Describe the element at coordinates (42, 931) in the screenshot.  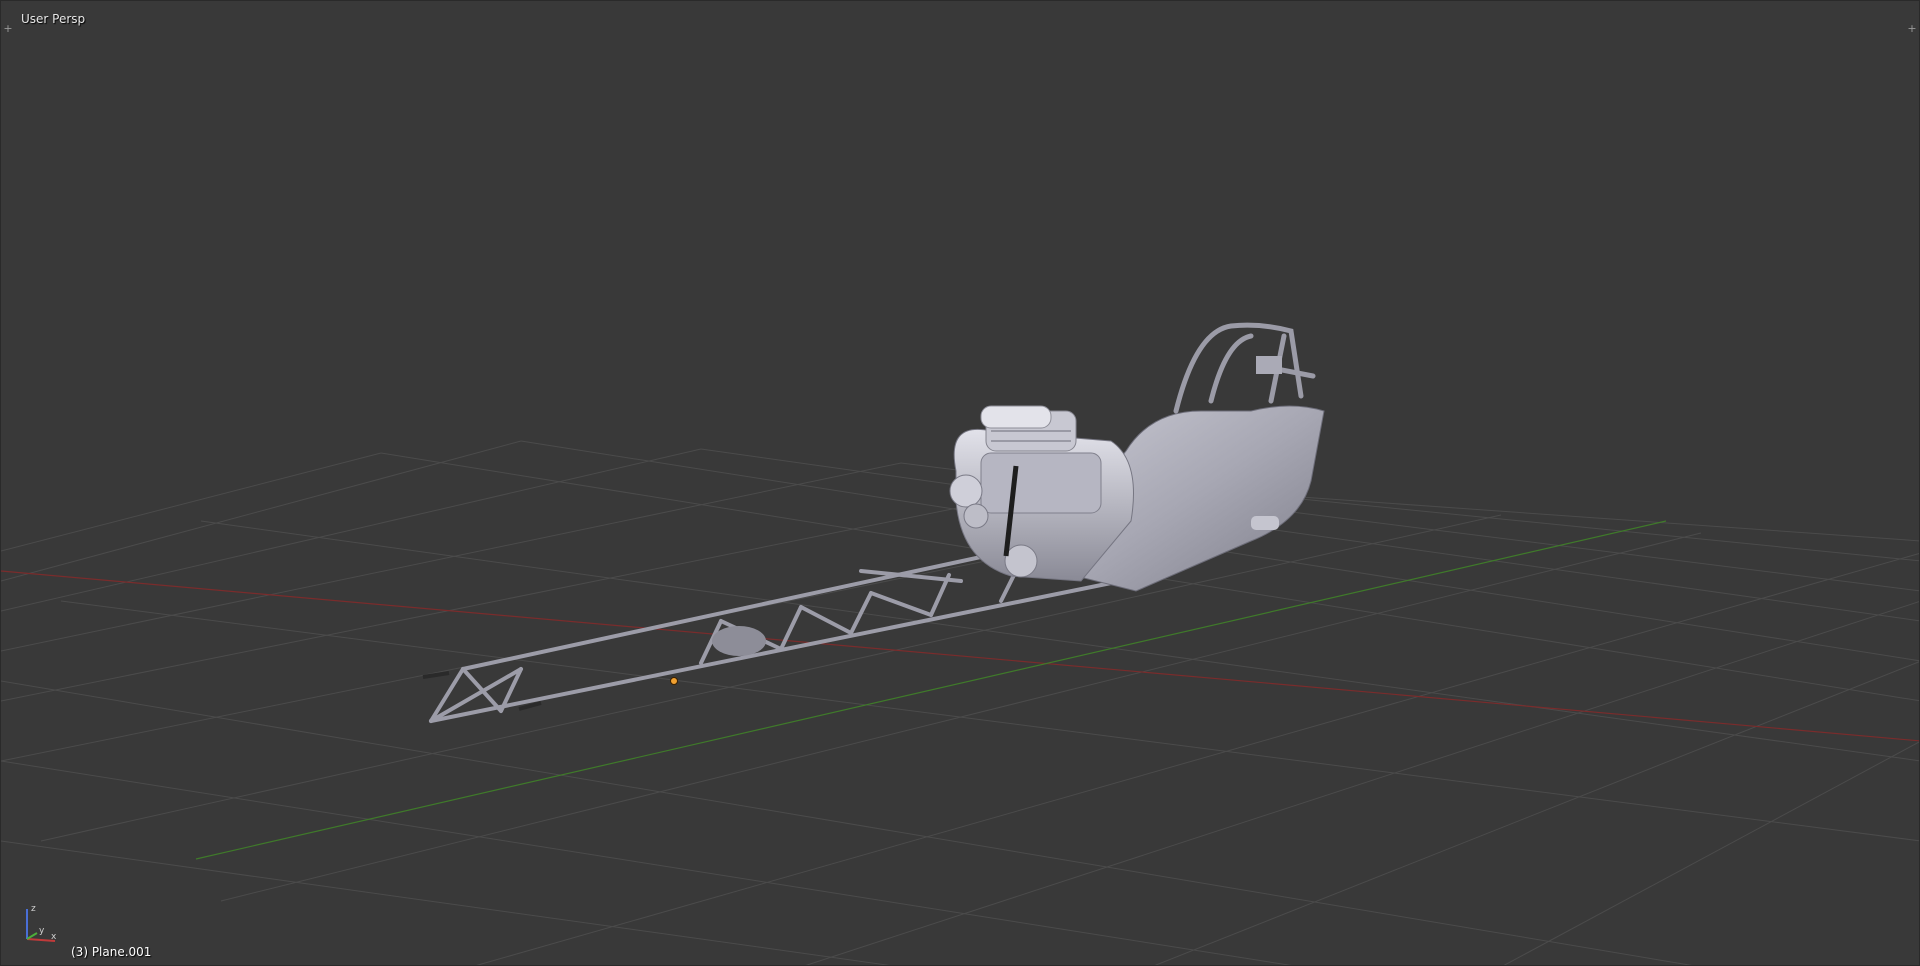
I see `axis-y-label: y` at that location.